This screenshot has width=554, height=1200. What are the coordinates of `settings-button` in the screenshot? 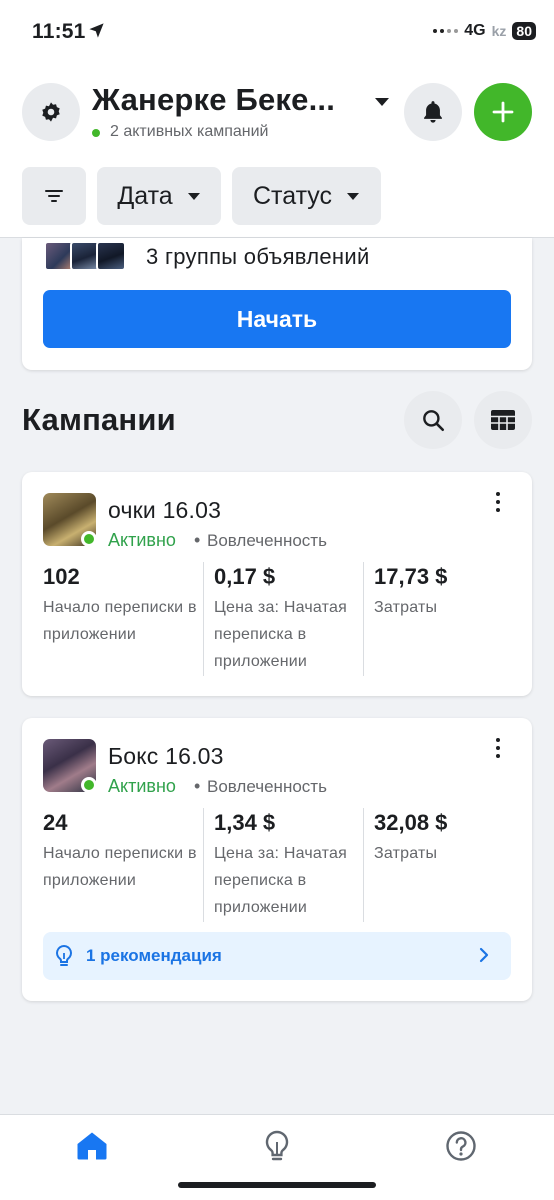 It's located at (51, 112).